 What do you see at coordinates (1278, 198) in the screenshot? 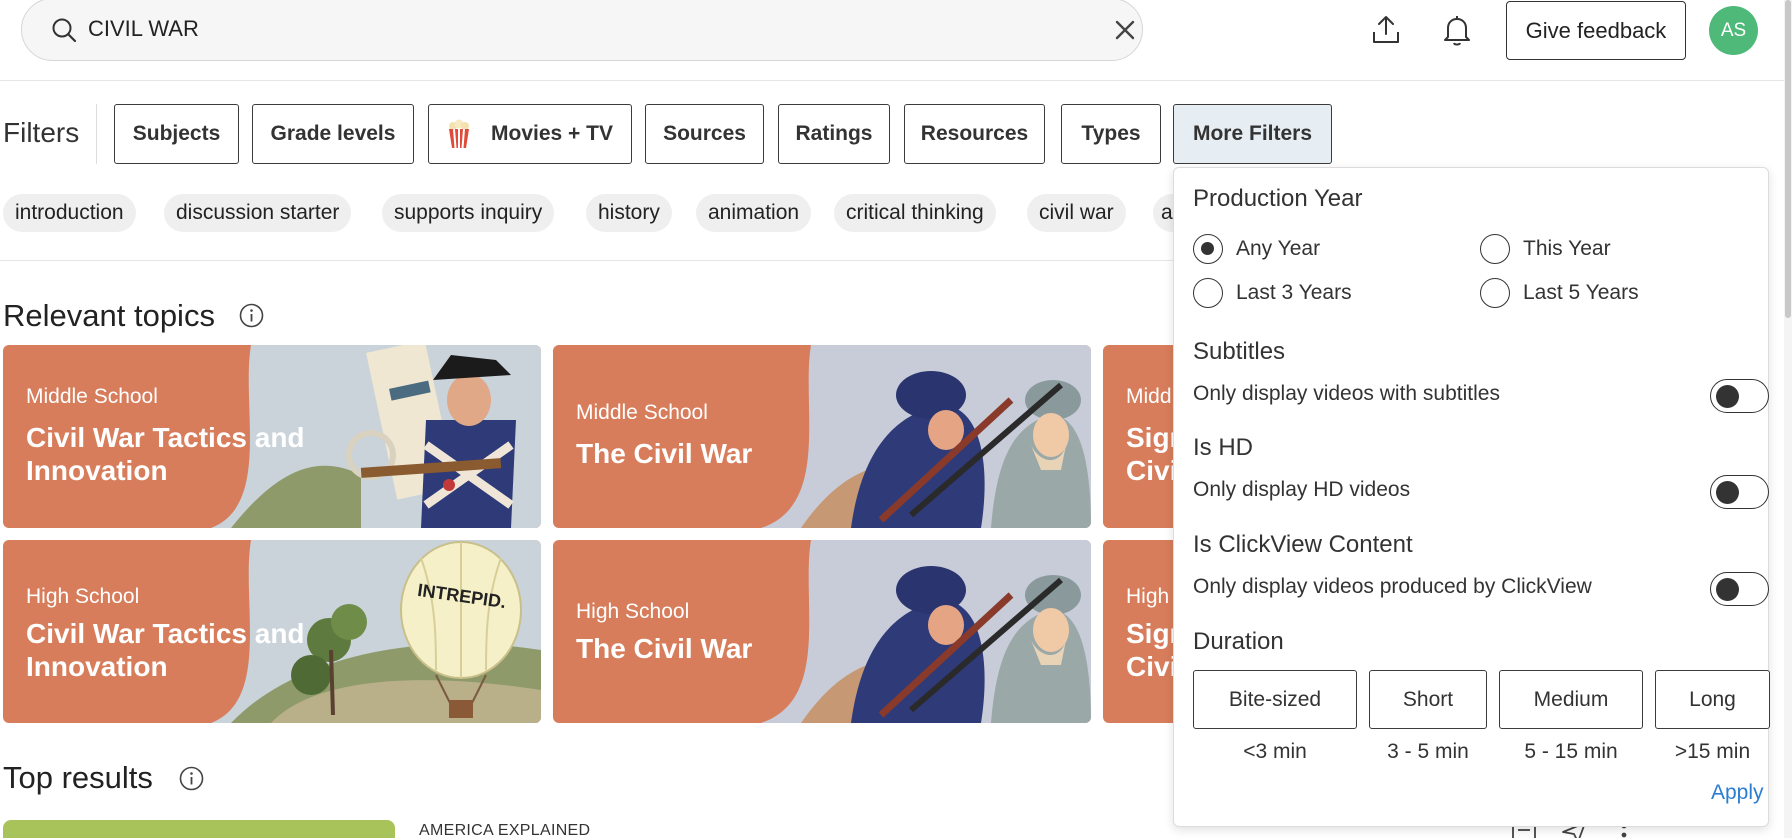
I see `production-year-heading: Production Year` at bounding box center [1278, 198].